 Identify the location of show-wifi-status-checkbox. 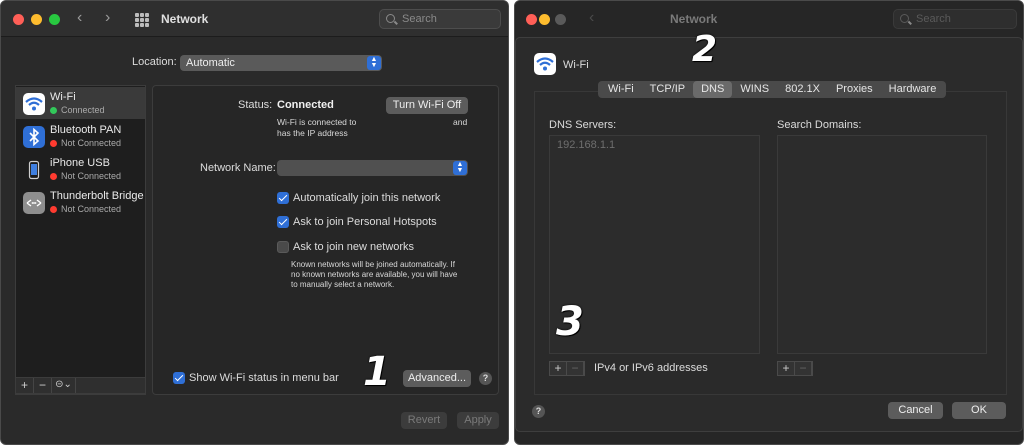
(179, 378).